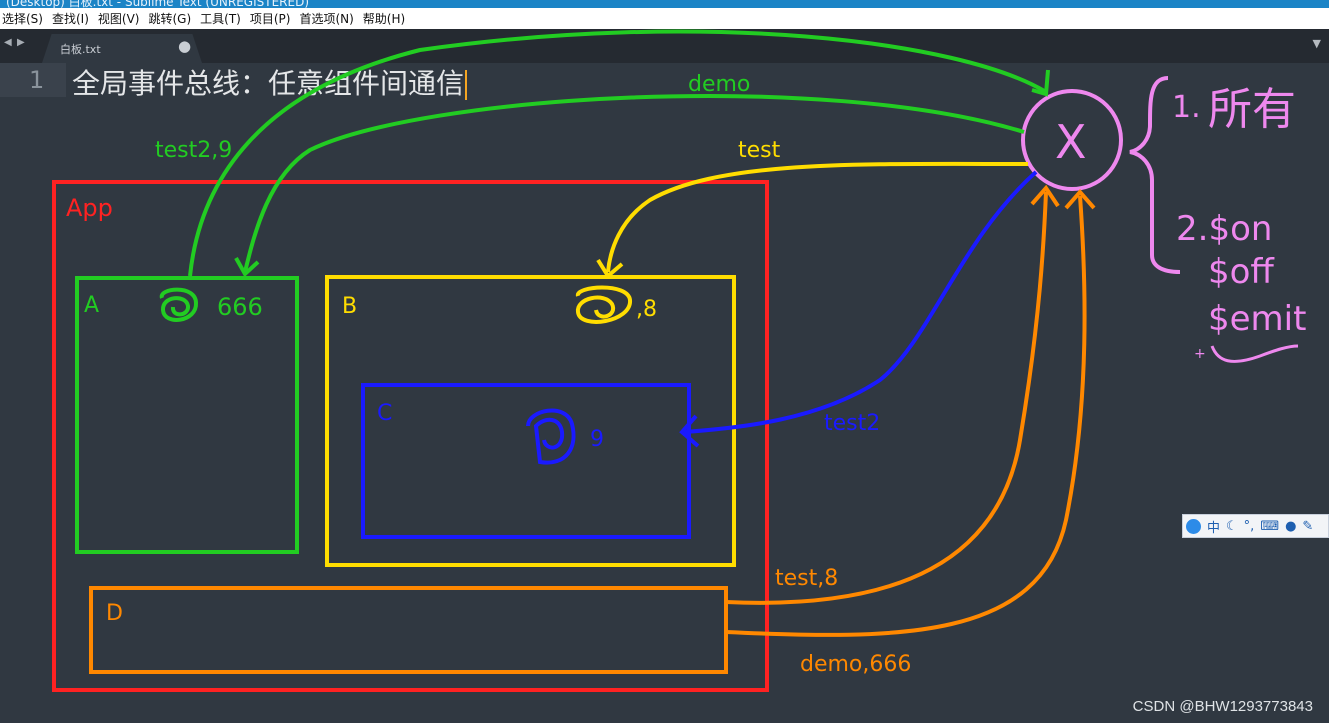  I want to click on test2-arrow-to-c, so click(860, 302).